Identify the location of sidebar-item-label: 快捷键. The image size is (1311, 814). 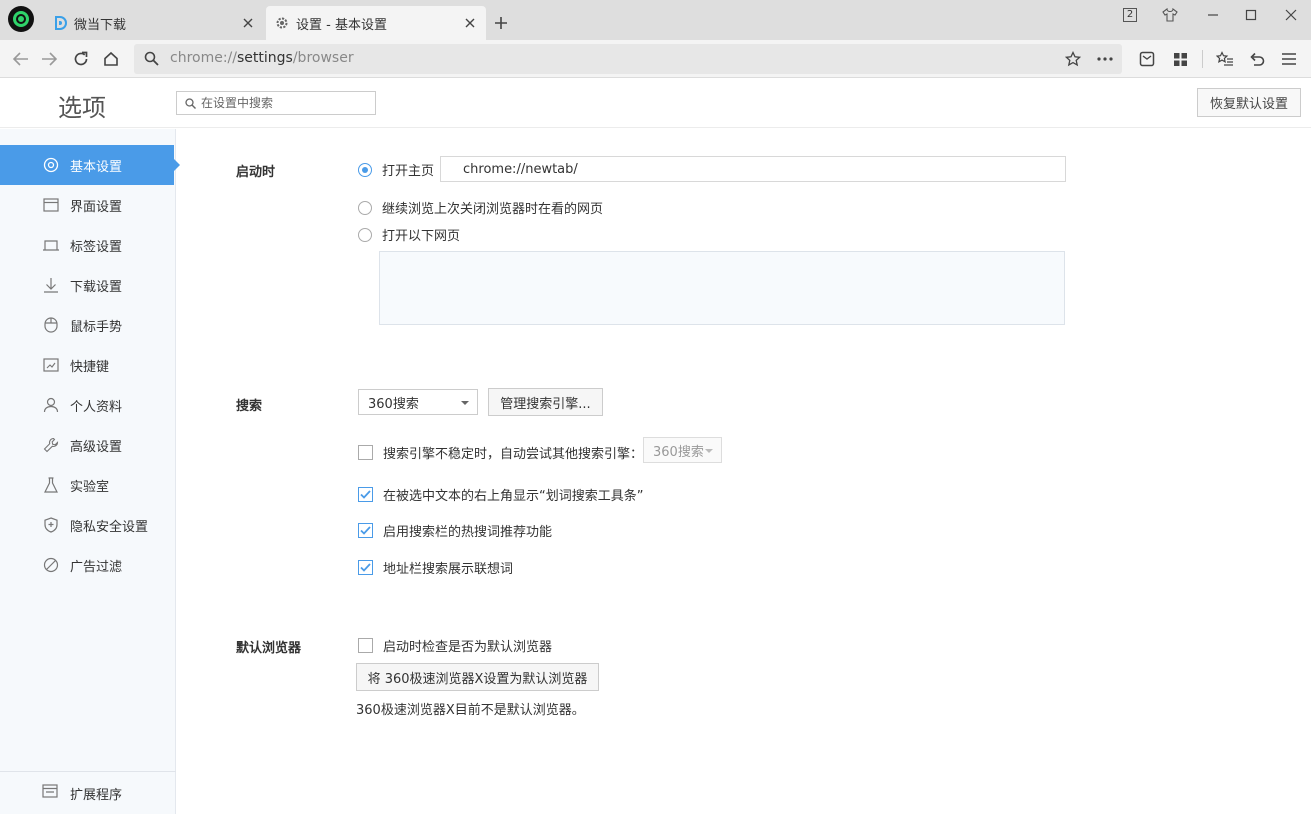
(90, 367).